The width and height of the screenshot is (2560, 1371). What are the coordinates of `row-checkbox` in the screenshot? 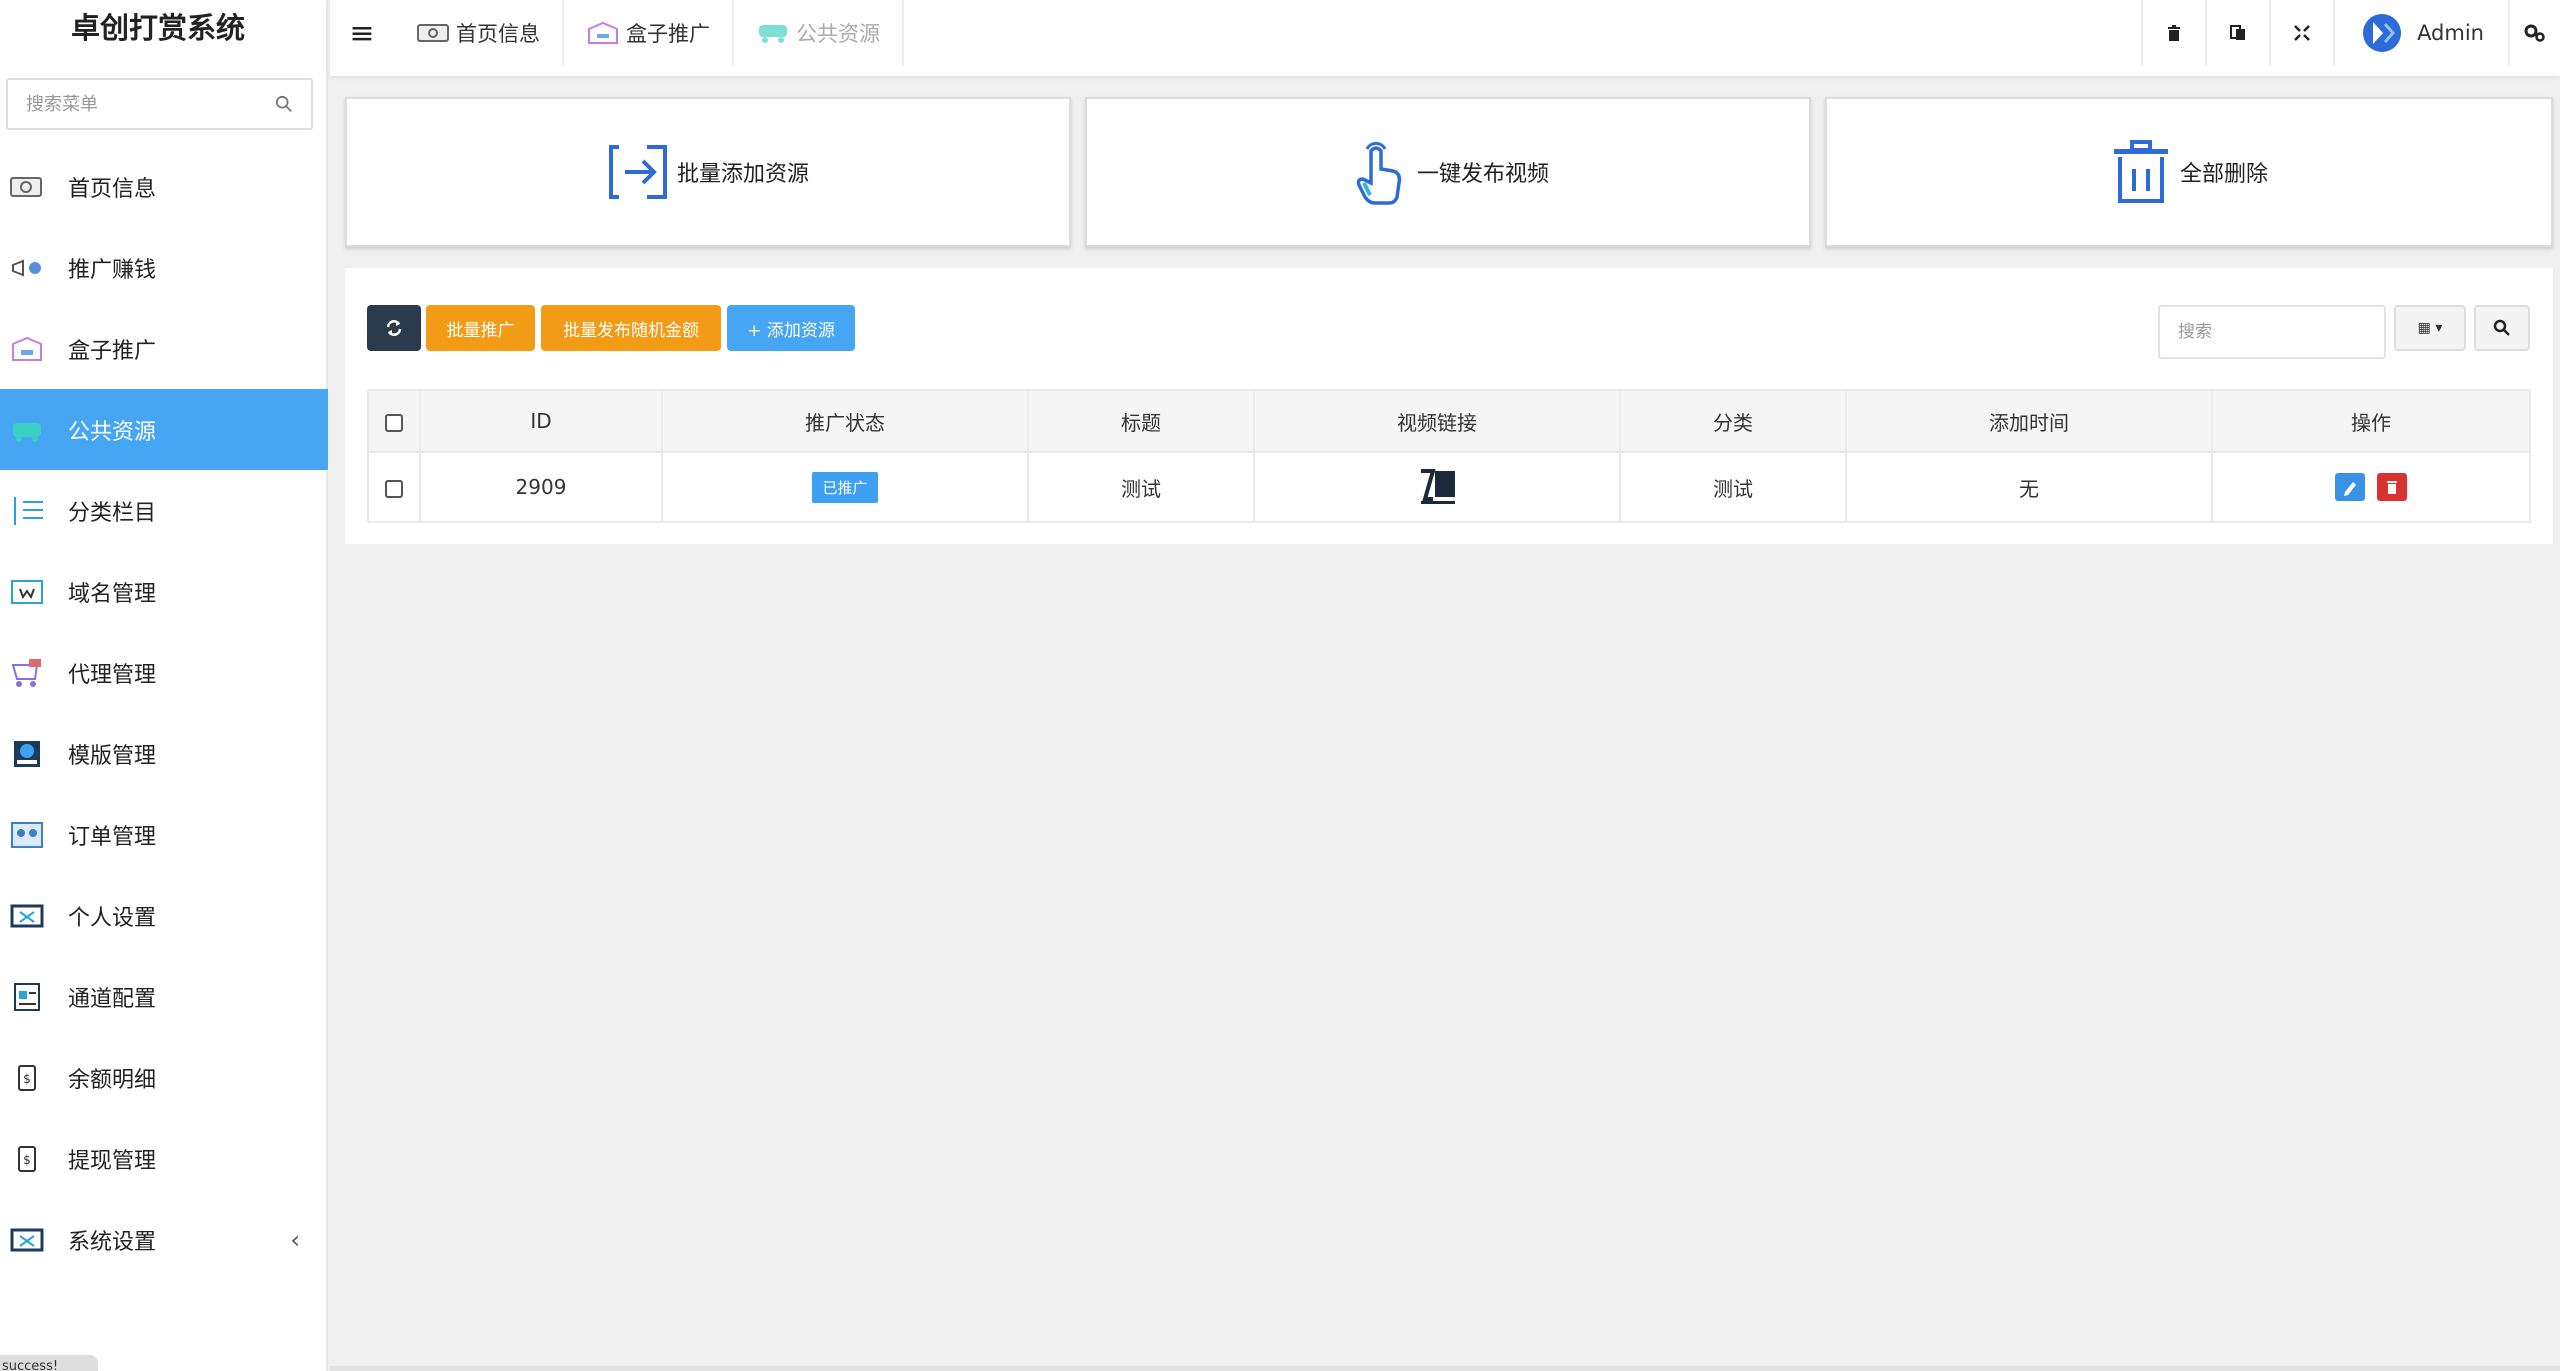 It's located at (394, 488).